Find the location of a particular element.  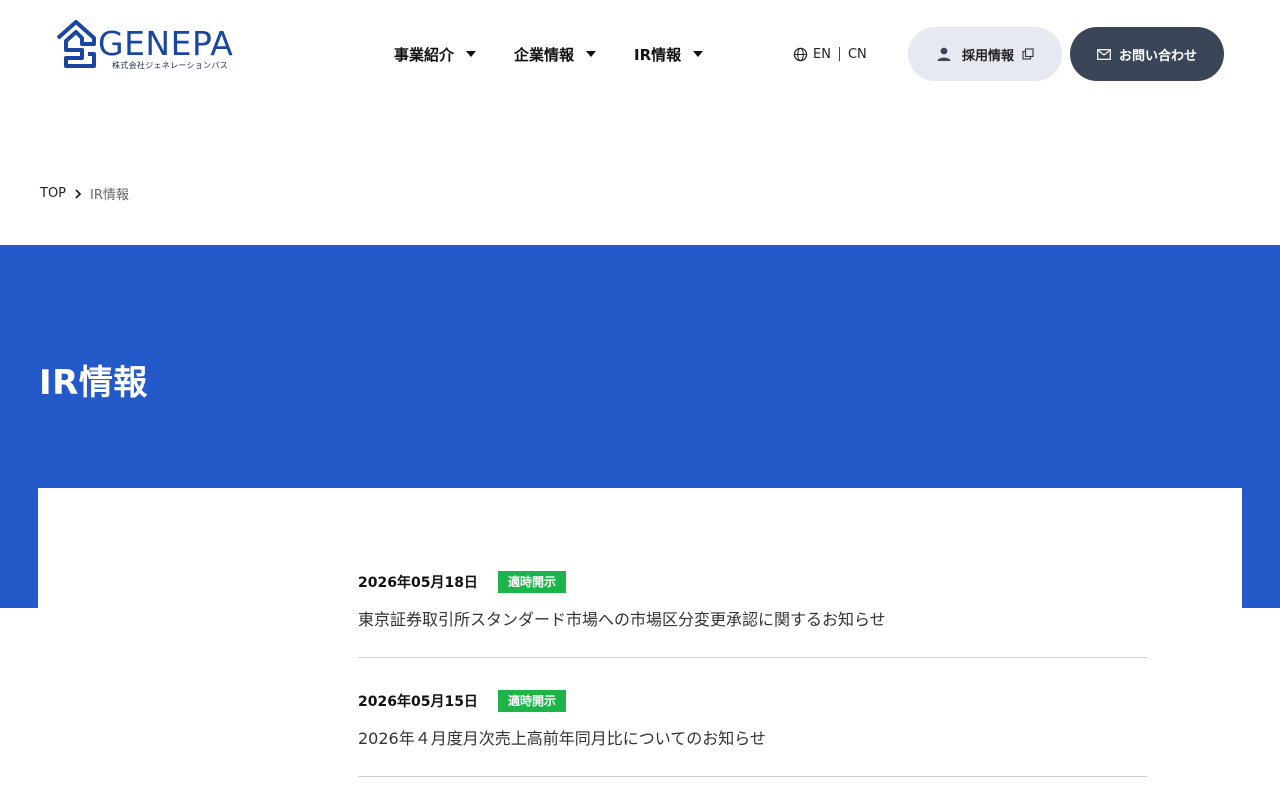

lang-divider is located at coordinates (839, 54).